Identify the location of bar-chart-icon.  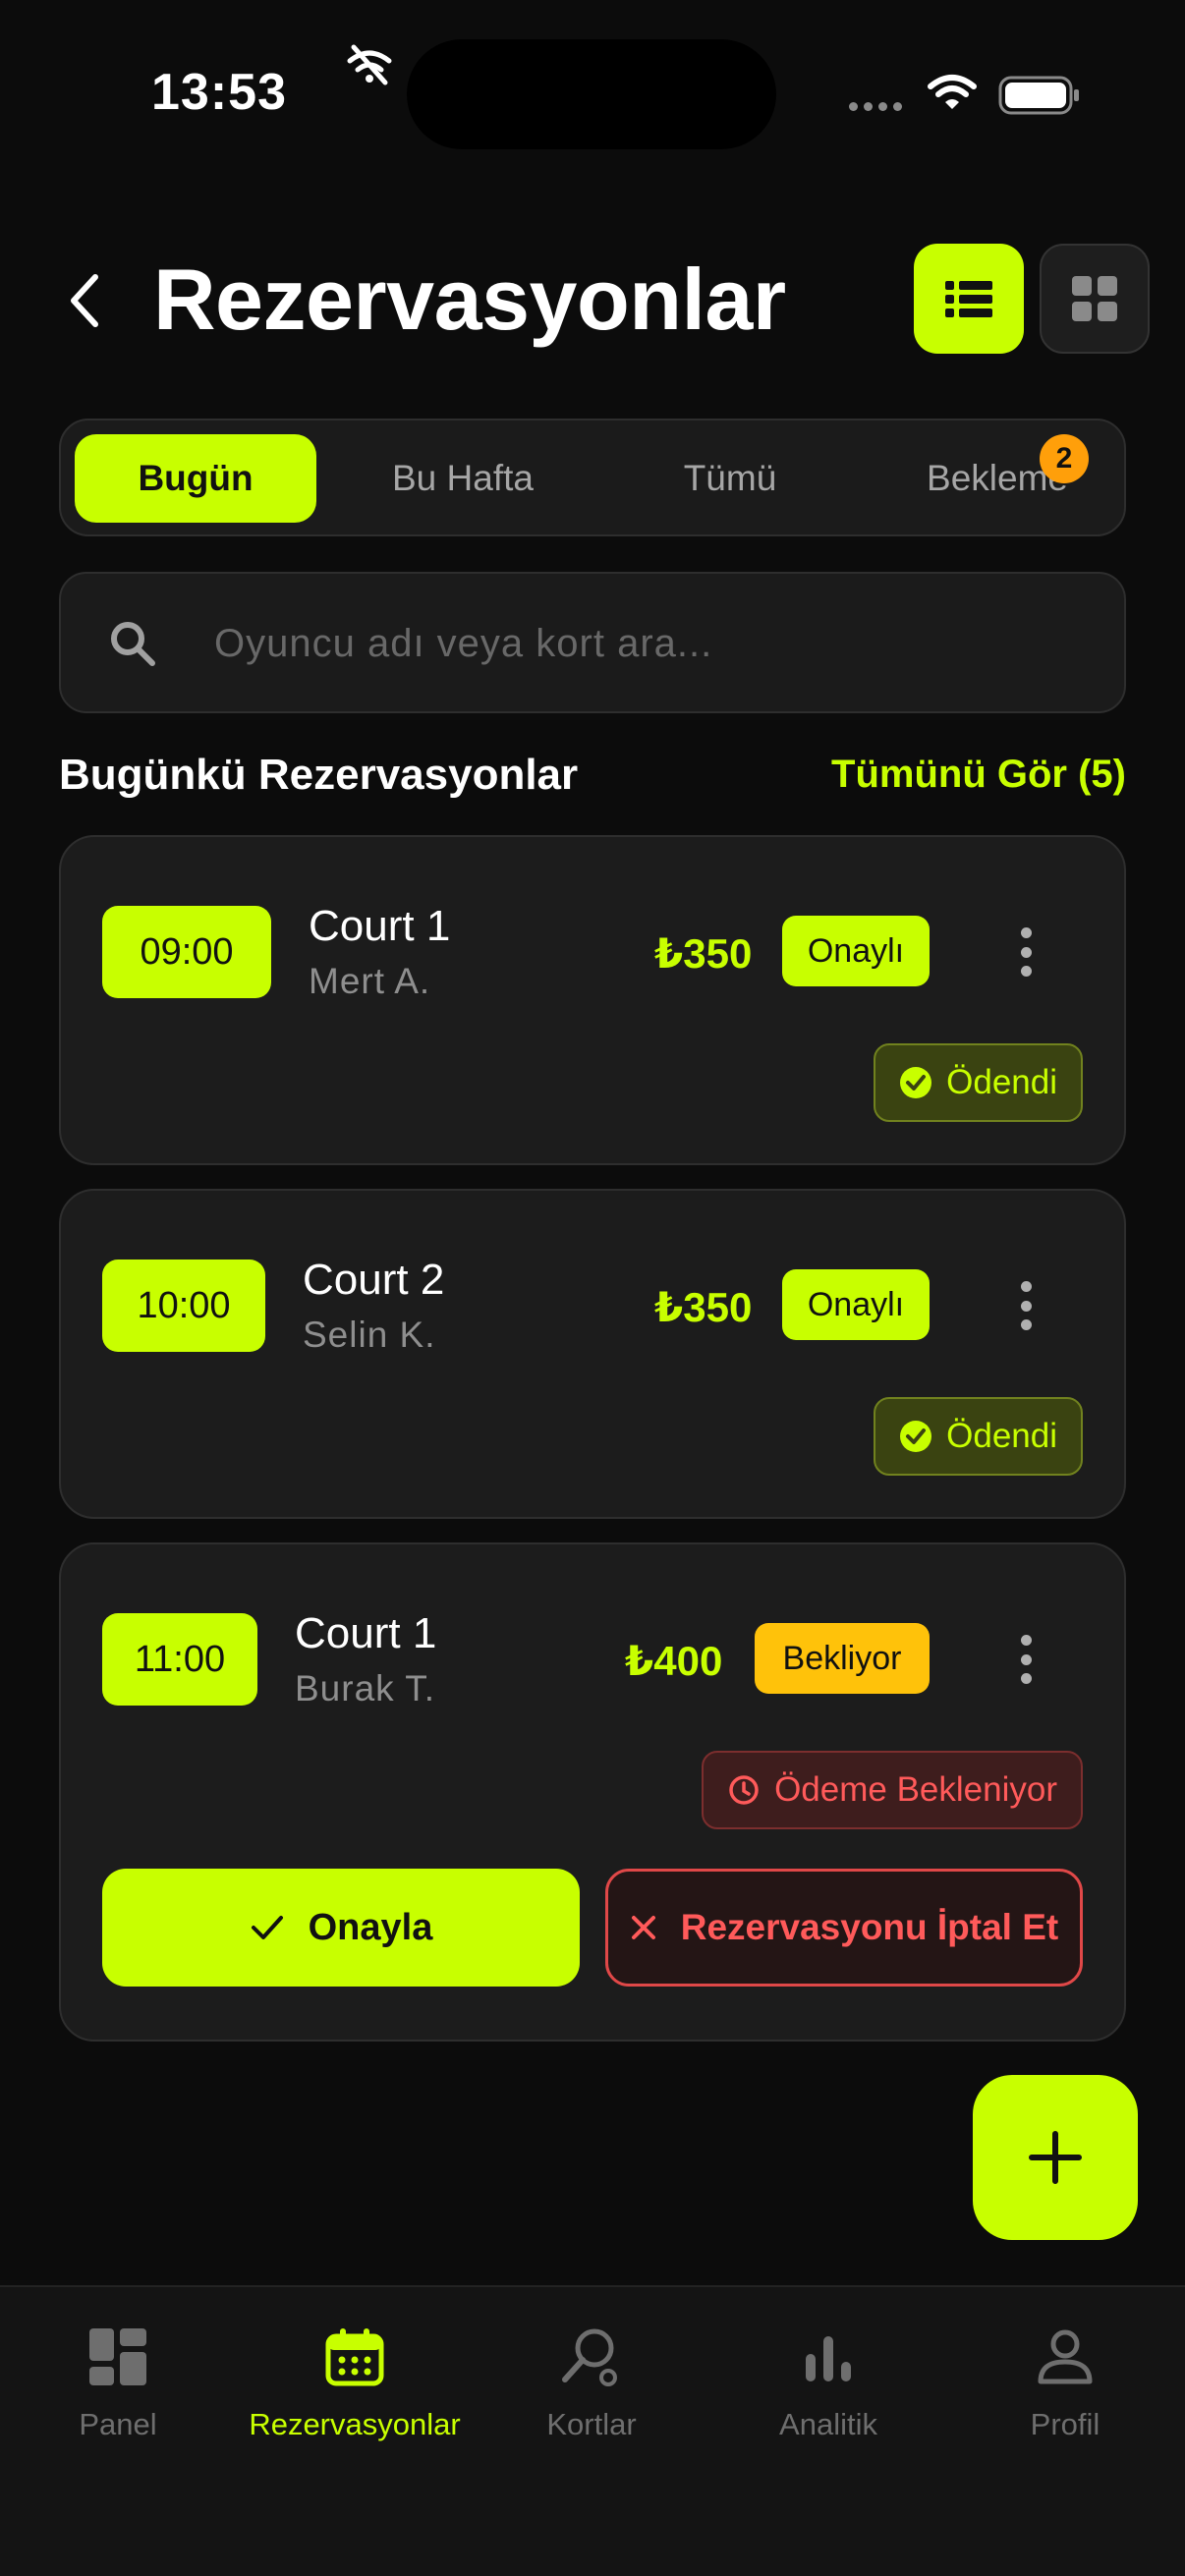
(829, 2358).